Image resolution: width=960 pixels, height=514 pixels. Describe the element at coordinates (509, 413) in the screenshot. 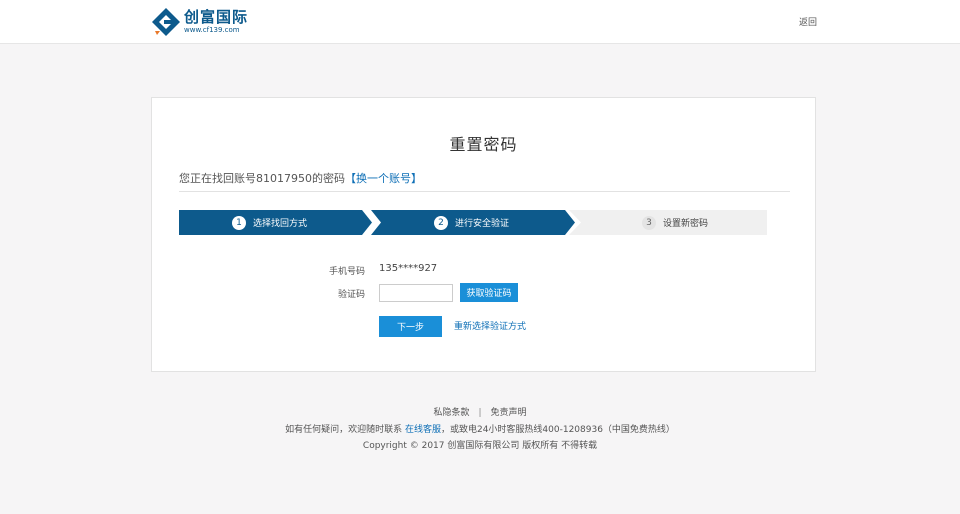

I see `disclaimer-link: 免责声明` at that location.